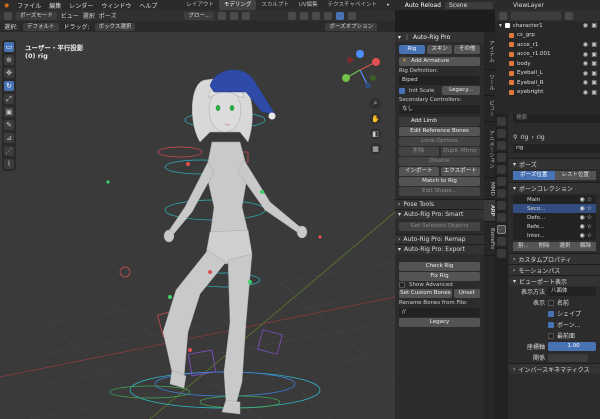 This screenshot has height=419, width=600. Describe the element at coordinates (501, 181) in the screenshot. I see `object-tab-icon` at that location.